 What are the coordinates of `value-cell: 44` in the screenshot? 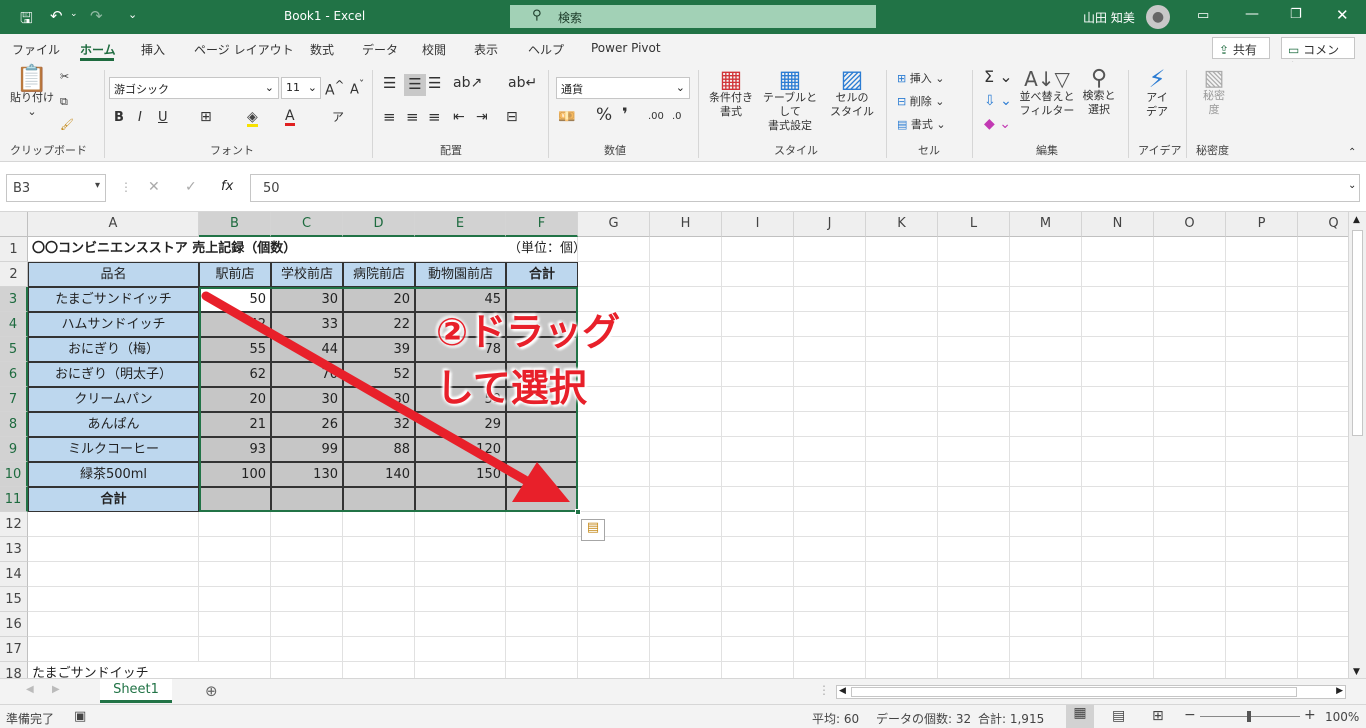 It's located at (307, 349).